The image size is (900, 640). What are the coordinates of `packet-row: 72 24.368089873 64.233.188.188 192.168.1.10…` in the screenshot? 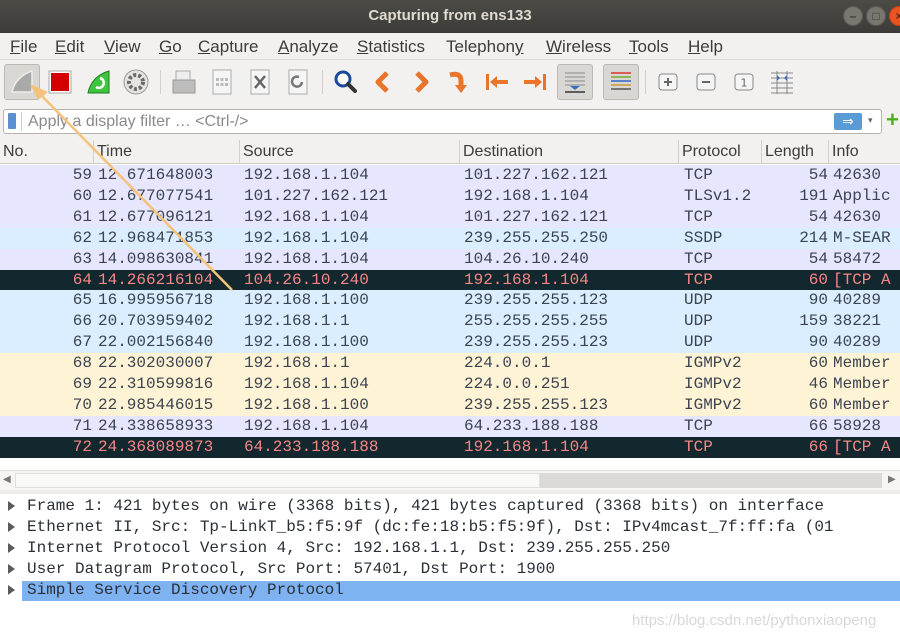 It's located at (450, 447).